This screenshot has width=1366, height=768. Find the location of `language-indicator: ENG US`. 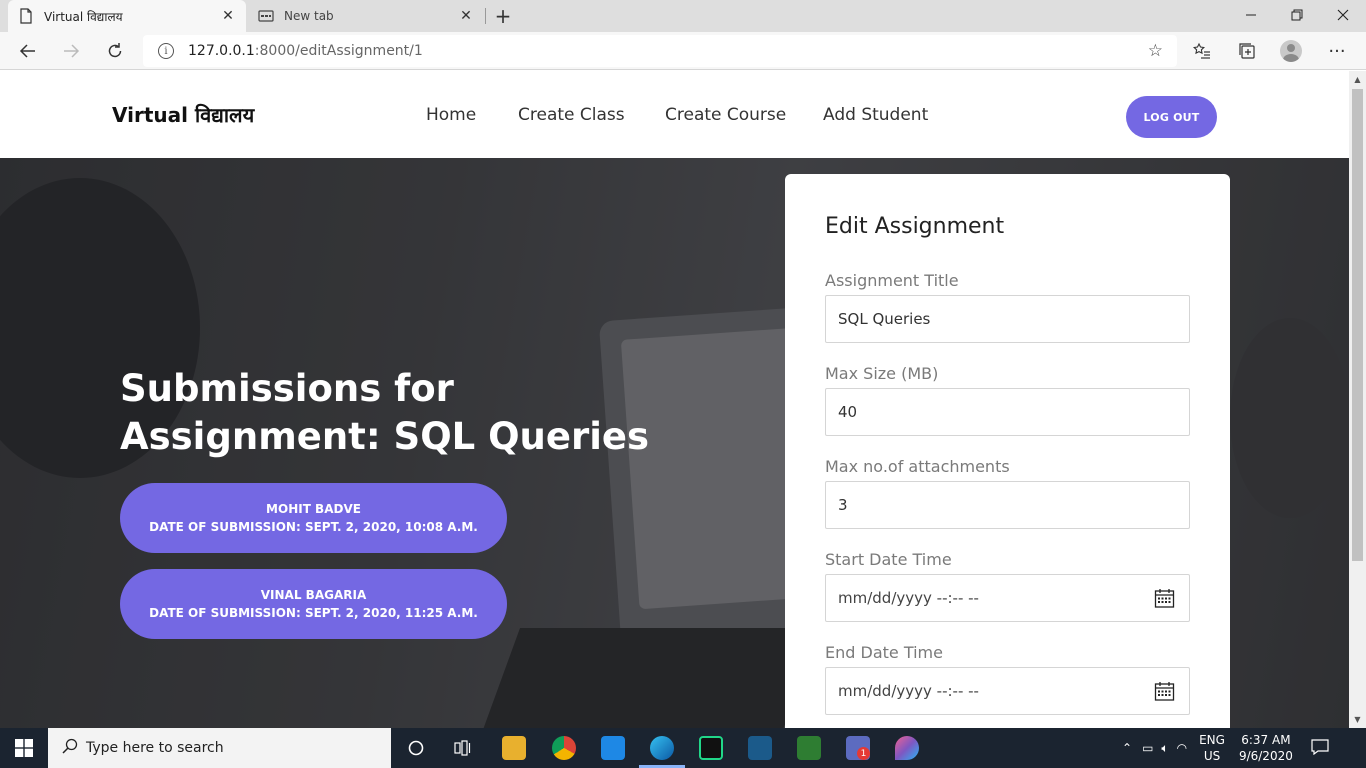

language-indicator: ENG US is located at coordinates (1212, 748).